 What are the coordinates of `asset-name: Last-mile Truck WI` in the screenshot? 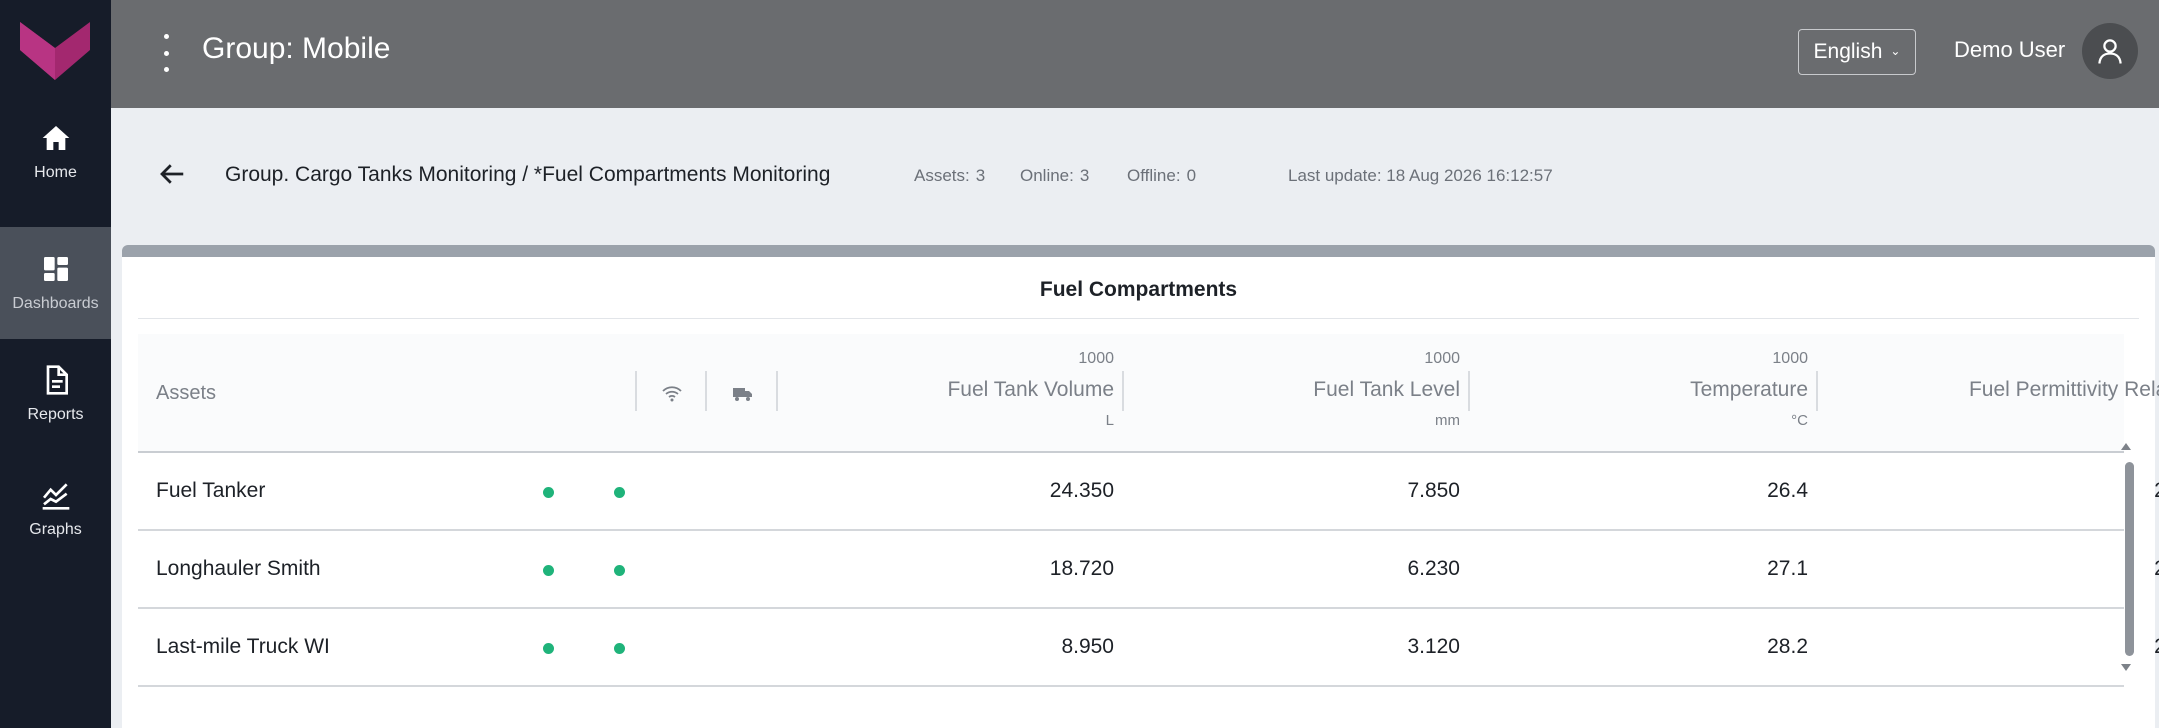 It's located at (243, 646).